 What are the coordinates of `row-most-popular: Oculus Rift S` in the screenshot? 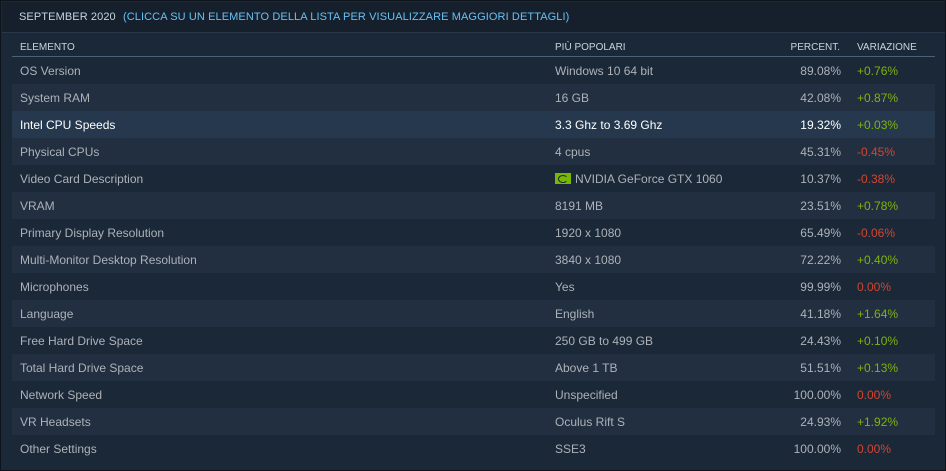 It's located at (590, 422).